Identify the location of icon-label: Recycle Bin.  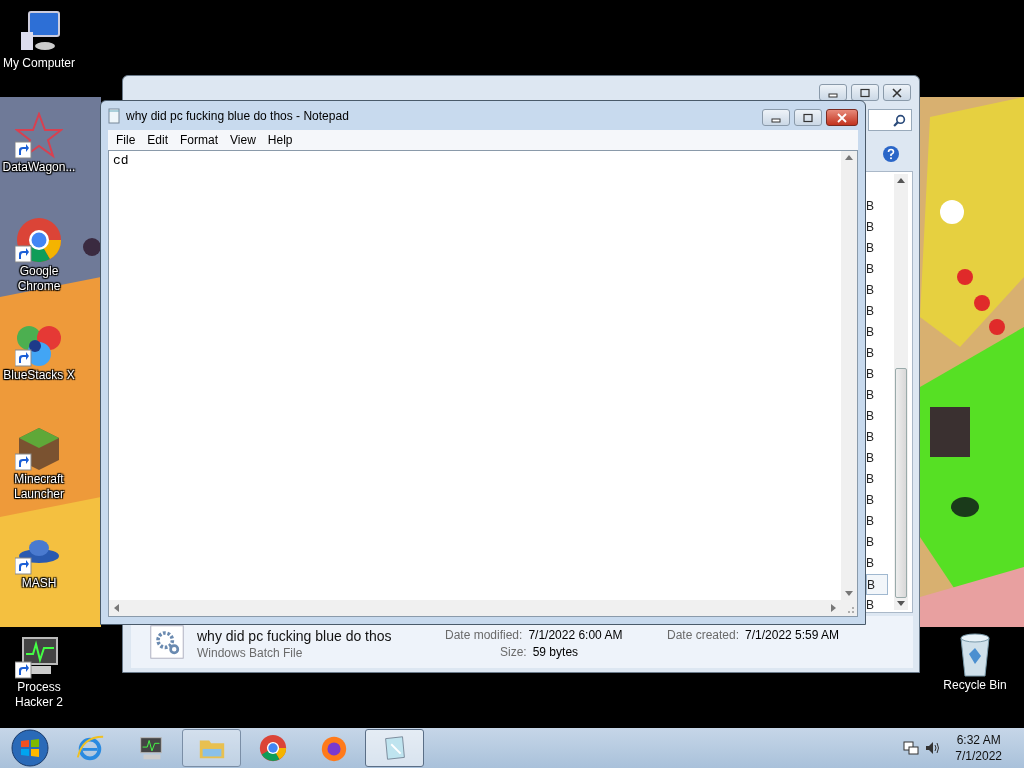
(975, 685).